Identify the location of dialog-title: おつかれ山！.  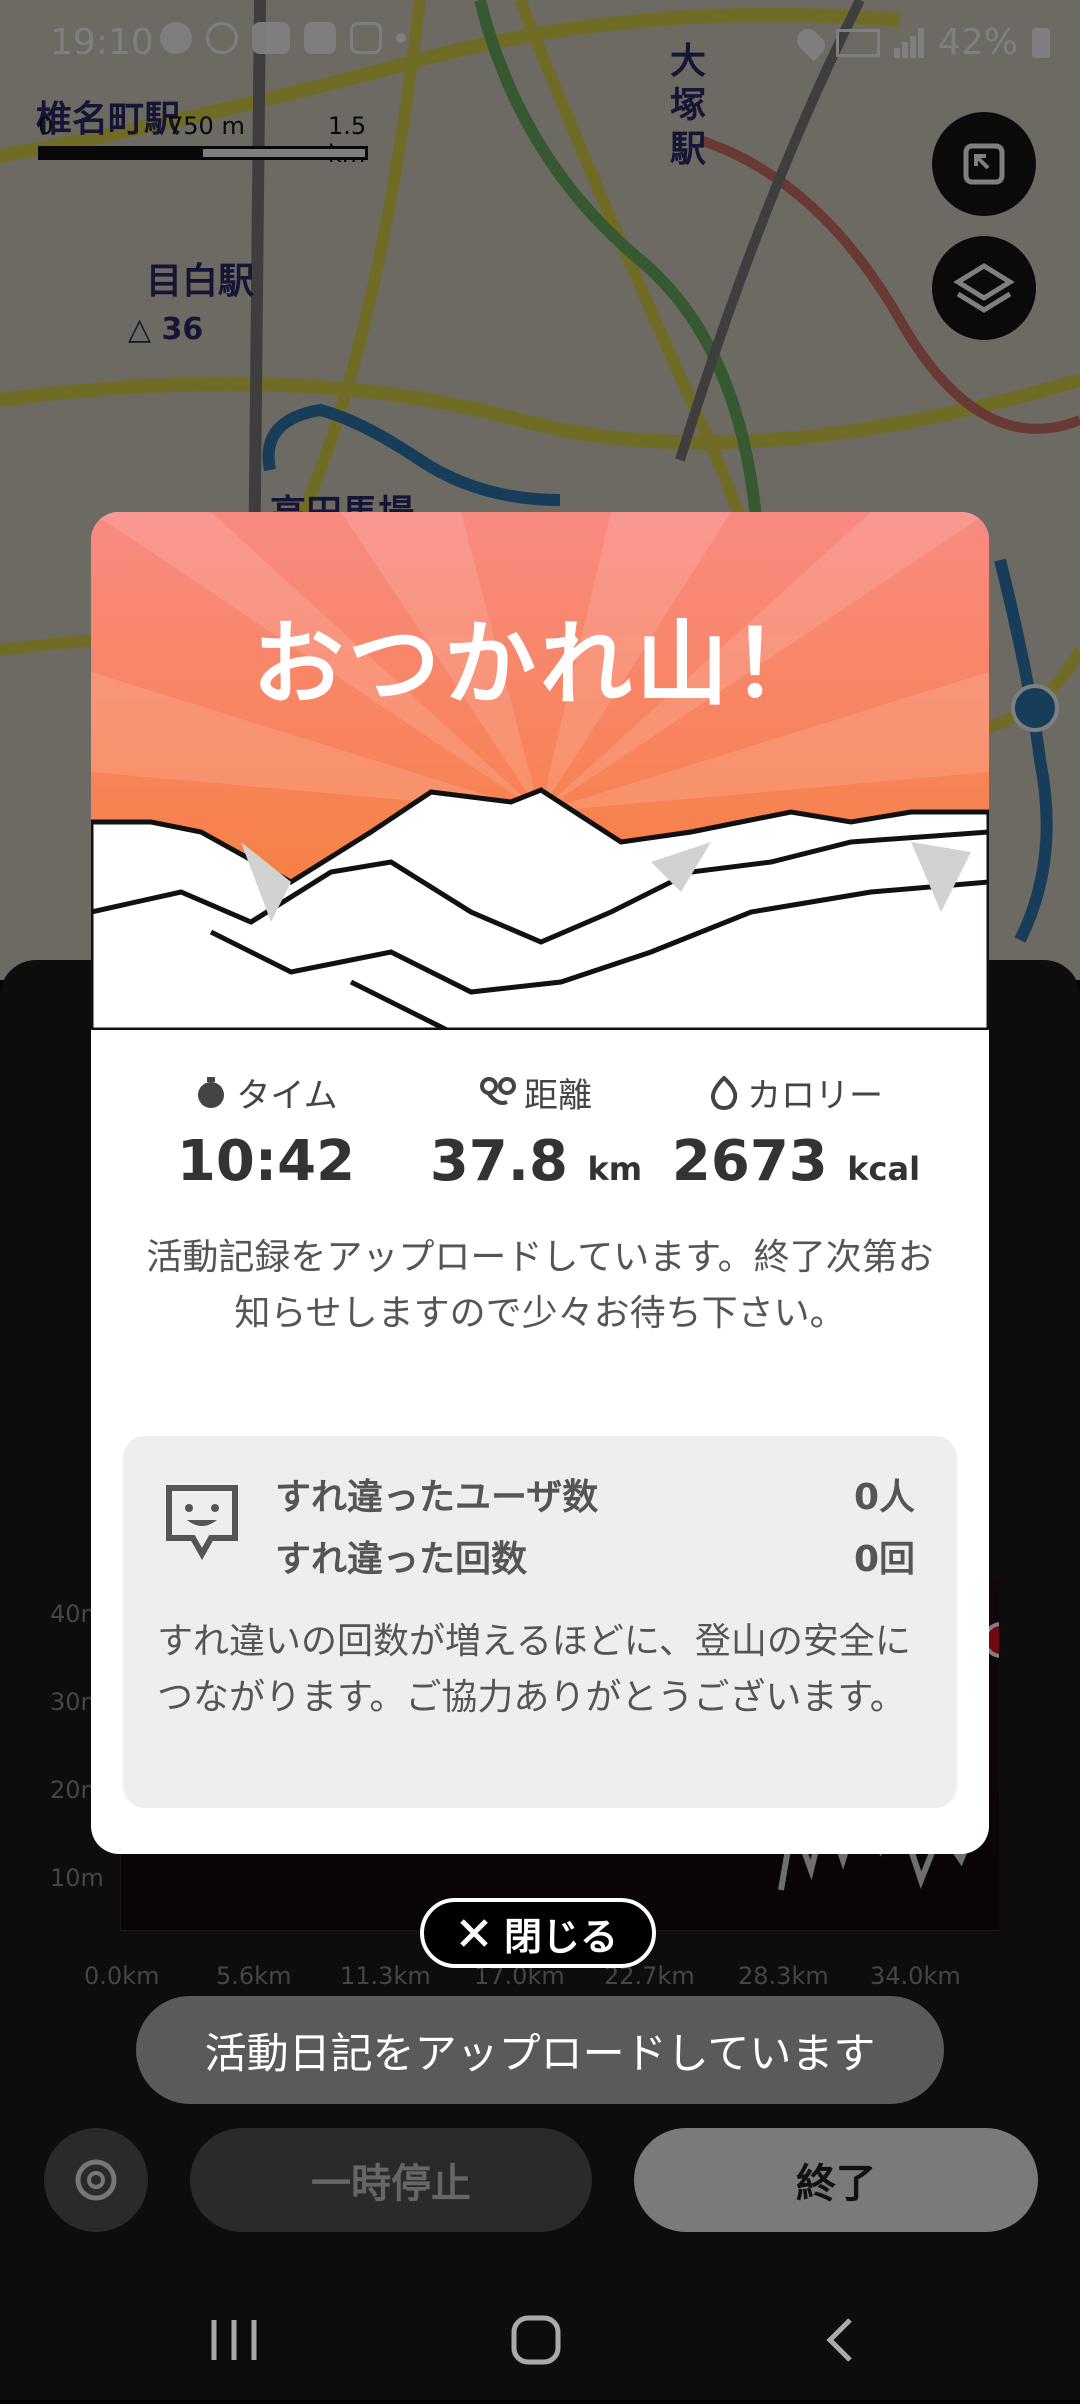
(539, 664).